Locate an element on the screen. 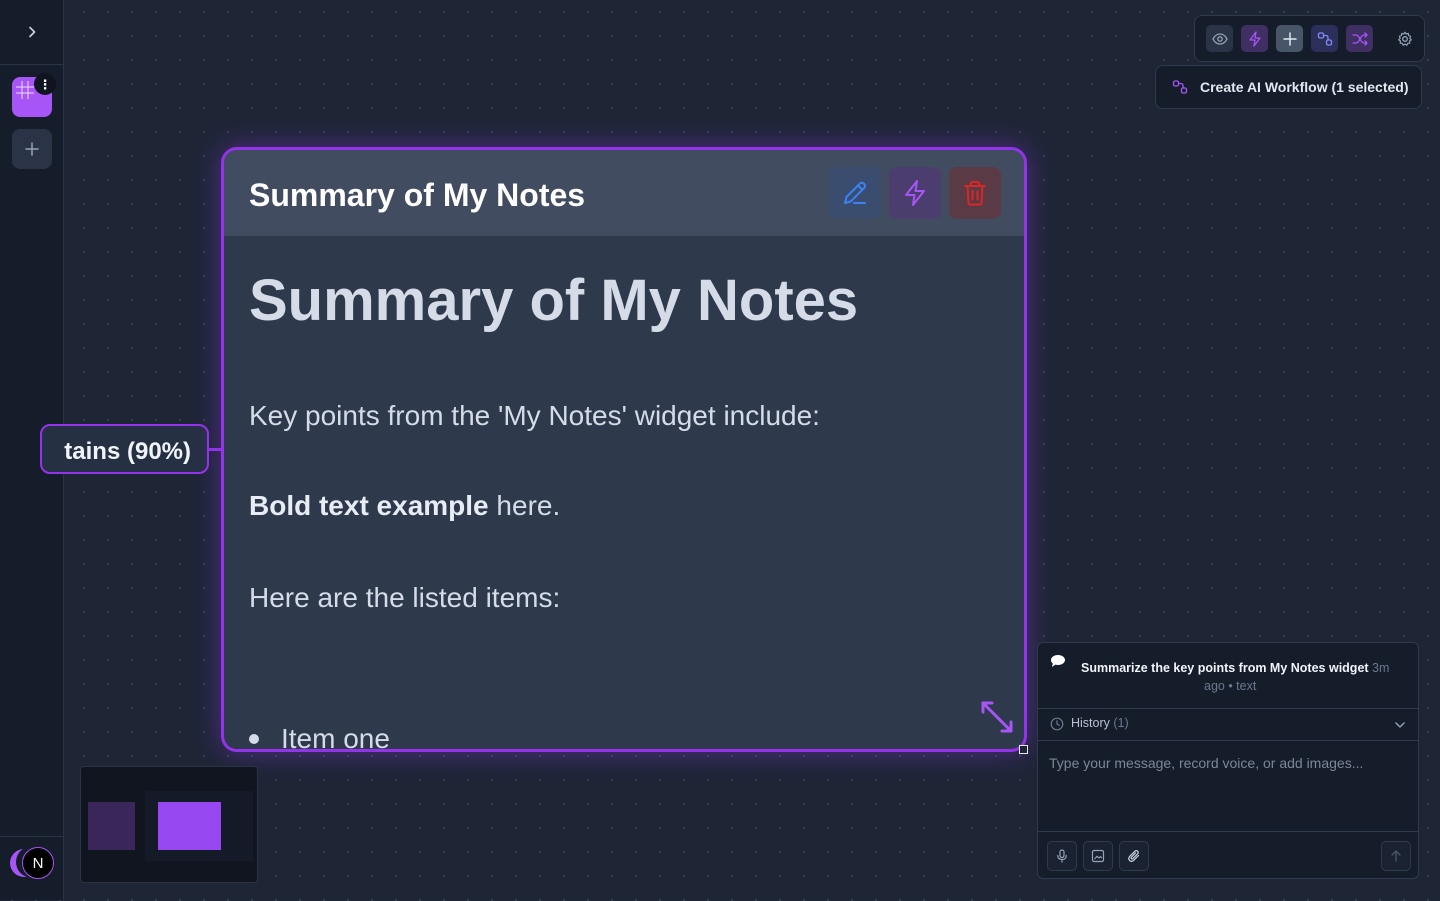  board-menu-icon: ⋮ is located at coordinates (45, 84).